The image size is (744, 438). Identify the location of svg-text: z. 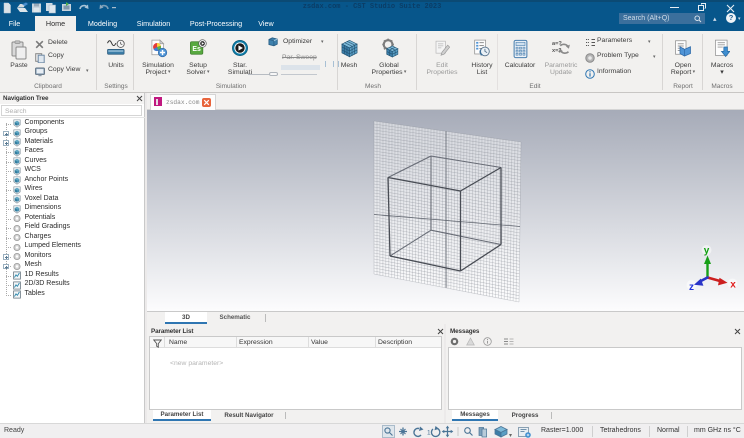
(691, 287).